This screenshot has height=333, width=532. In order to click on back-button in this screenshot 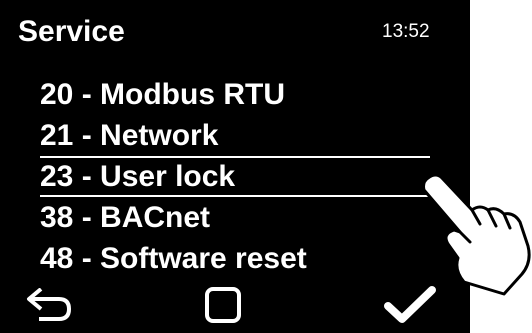, I will do `click(50, 305)`.